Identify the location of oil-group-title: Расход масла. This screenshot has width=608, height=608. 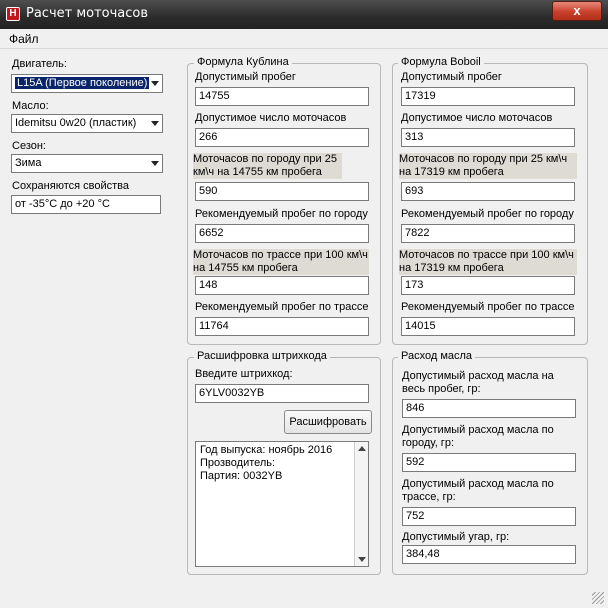
(437, 356).